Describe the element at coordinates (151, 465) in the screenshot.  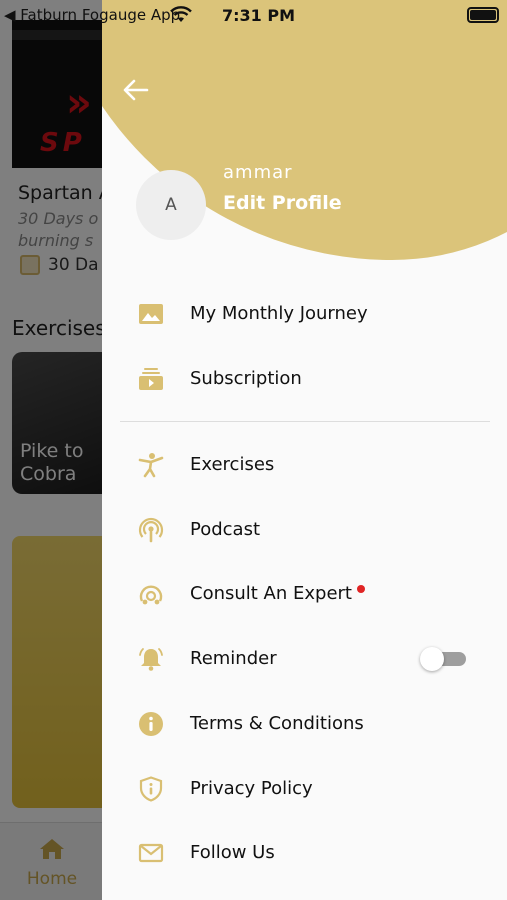
I see `exercise-figure-icon` at that location.